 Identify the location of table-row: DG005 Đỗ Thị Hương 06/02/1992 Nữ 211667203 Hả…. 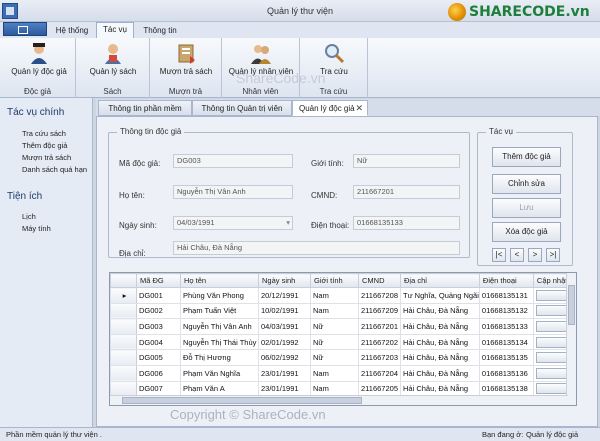
(341, 357).